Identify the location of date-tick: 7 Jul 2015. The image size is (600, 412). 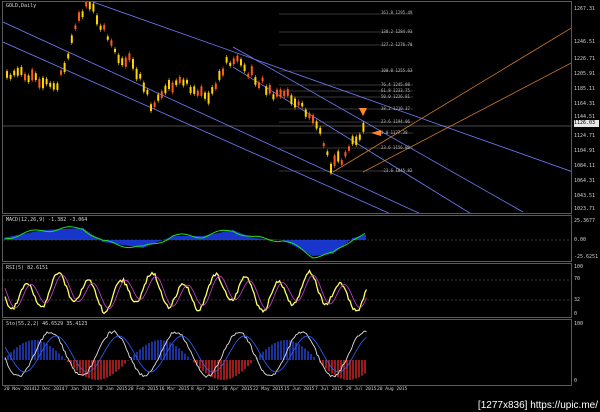
(329, 389).